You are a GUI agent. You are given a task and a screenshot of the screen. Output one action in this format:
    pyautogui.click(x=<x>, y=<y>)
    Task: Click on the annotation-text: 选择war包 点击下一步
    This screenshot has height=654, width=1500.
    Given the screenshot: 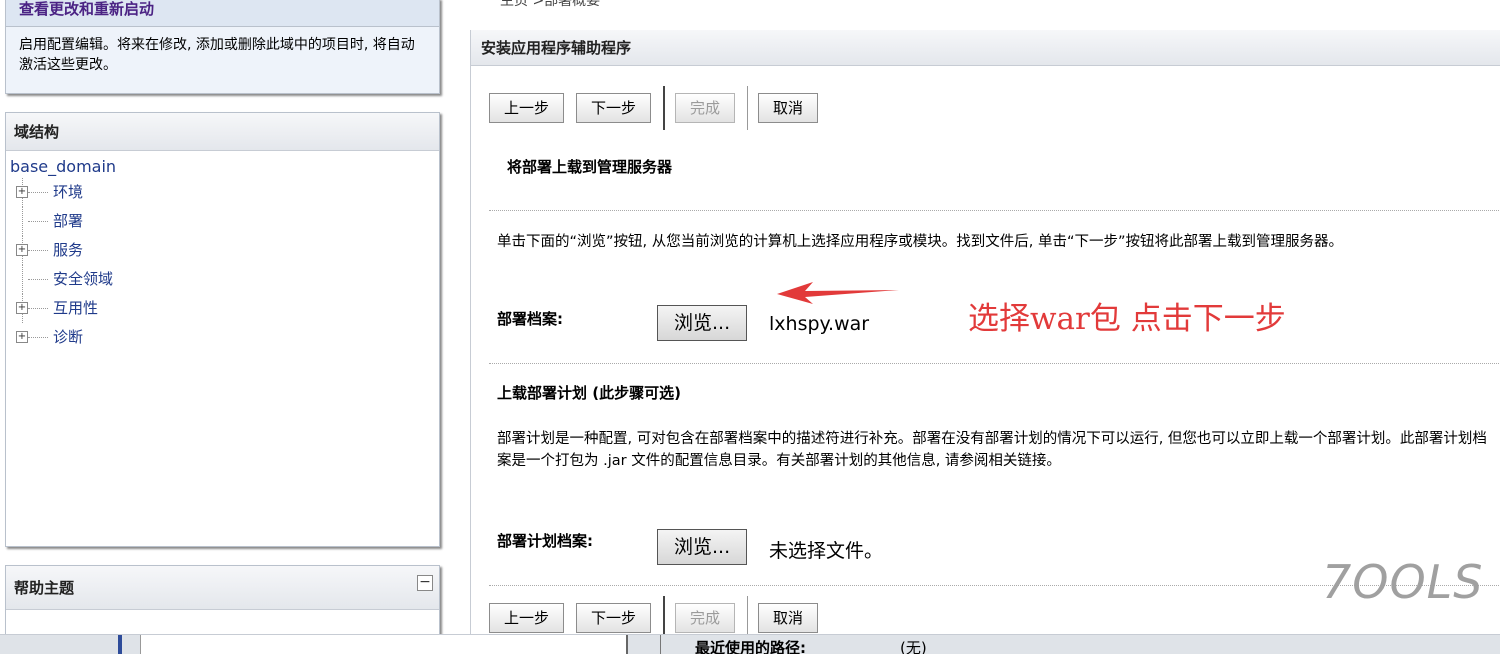 What is the action you would take?
    pyautogui.click(x=1127, y=319)
    